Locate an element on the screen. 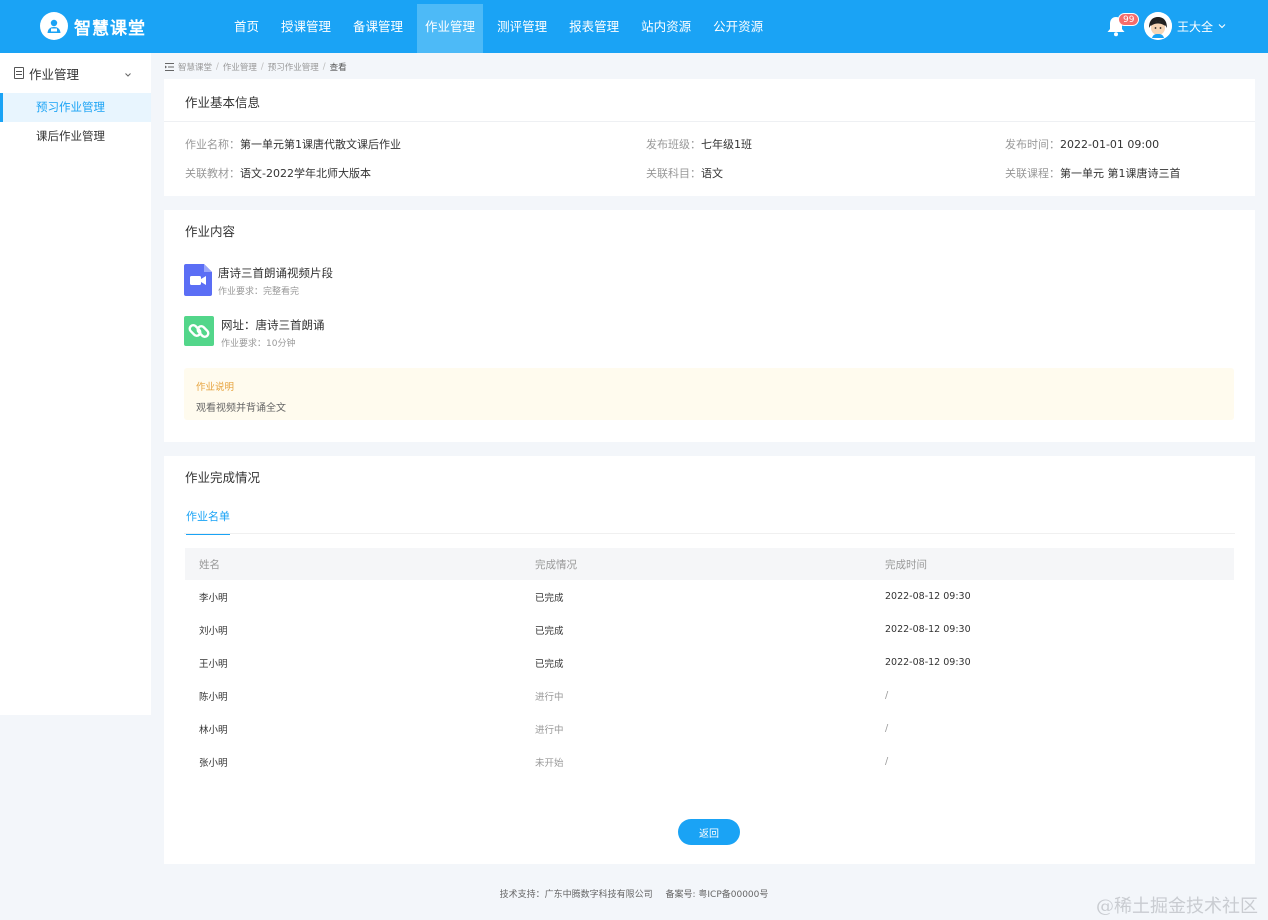 The height and width of the screenshot is (920, 1268). sidebar-group-homework: 作业管理 is located at coordinates (75, 73).